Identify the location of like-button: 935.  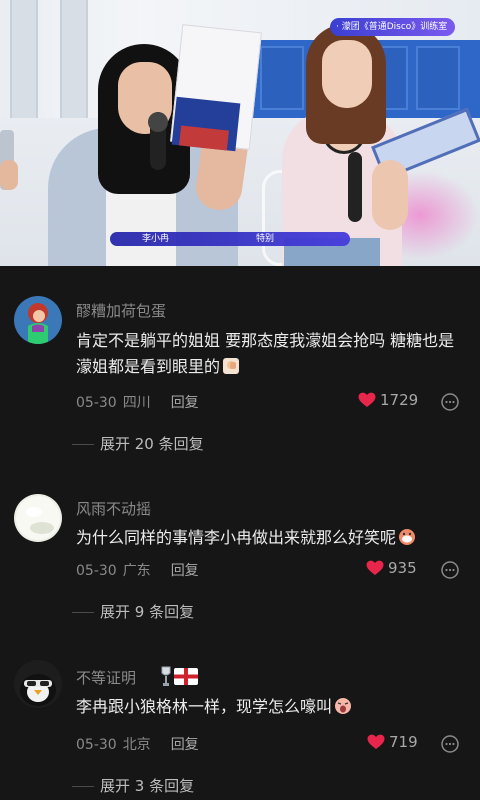
(391, 569).